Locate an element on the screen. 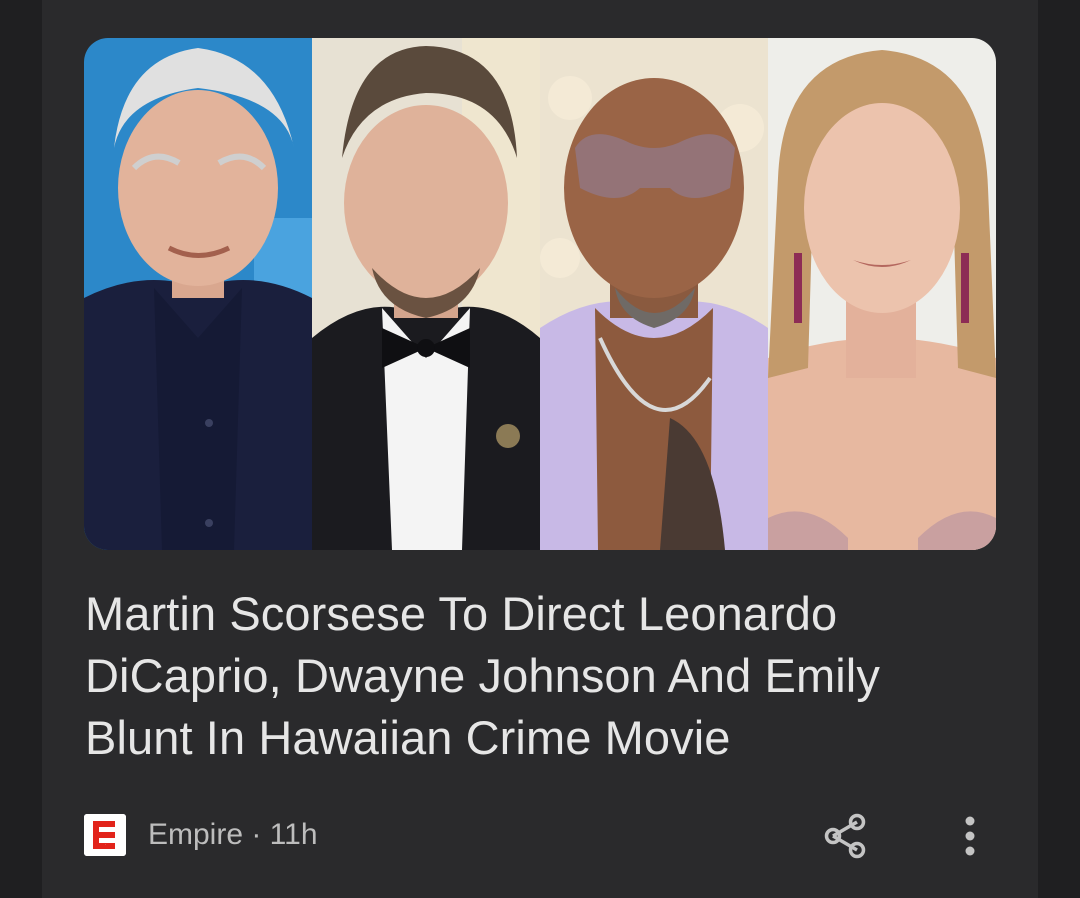 The image size is (1080, 898). publisher-logo-icon: E is located at coordinates (105, 835).